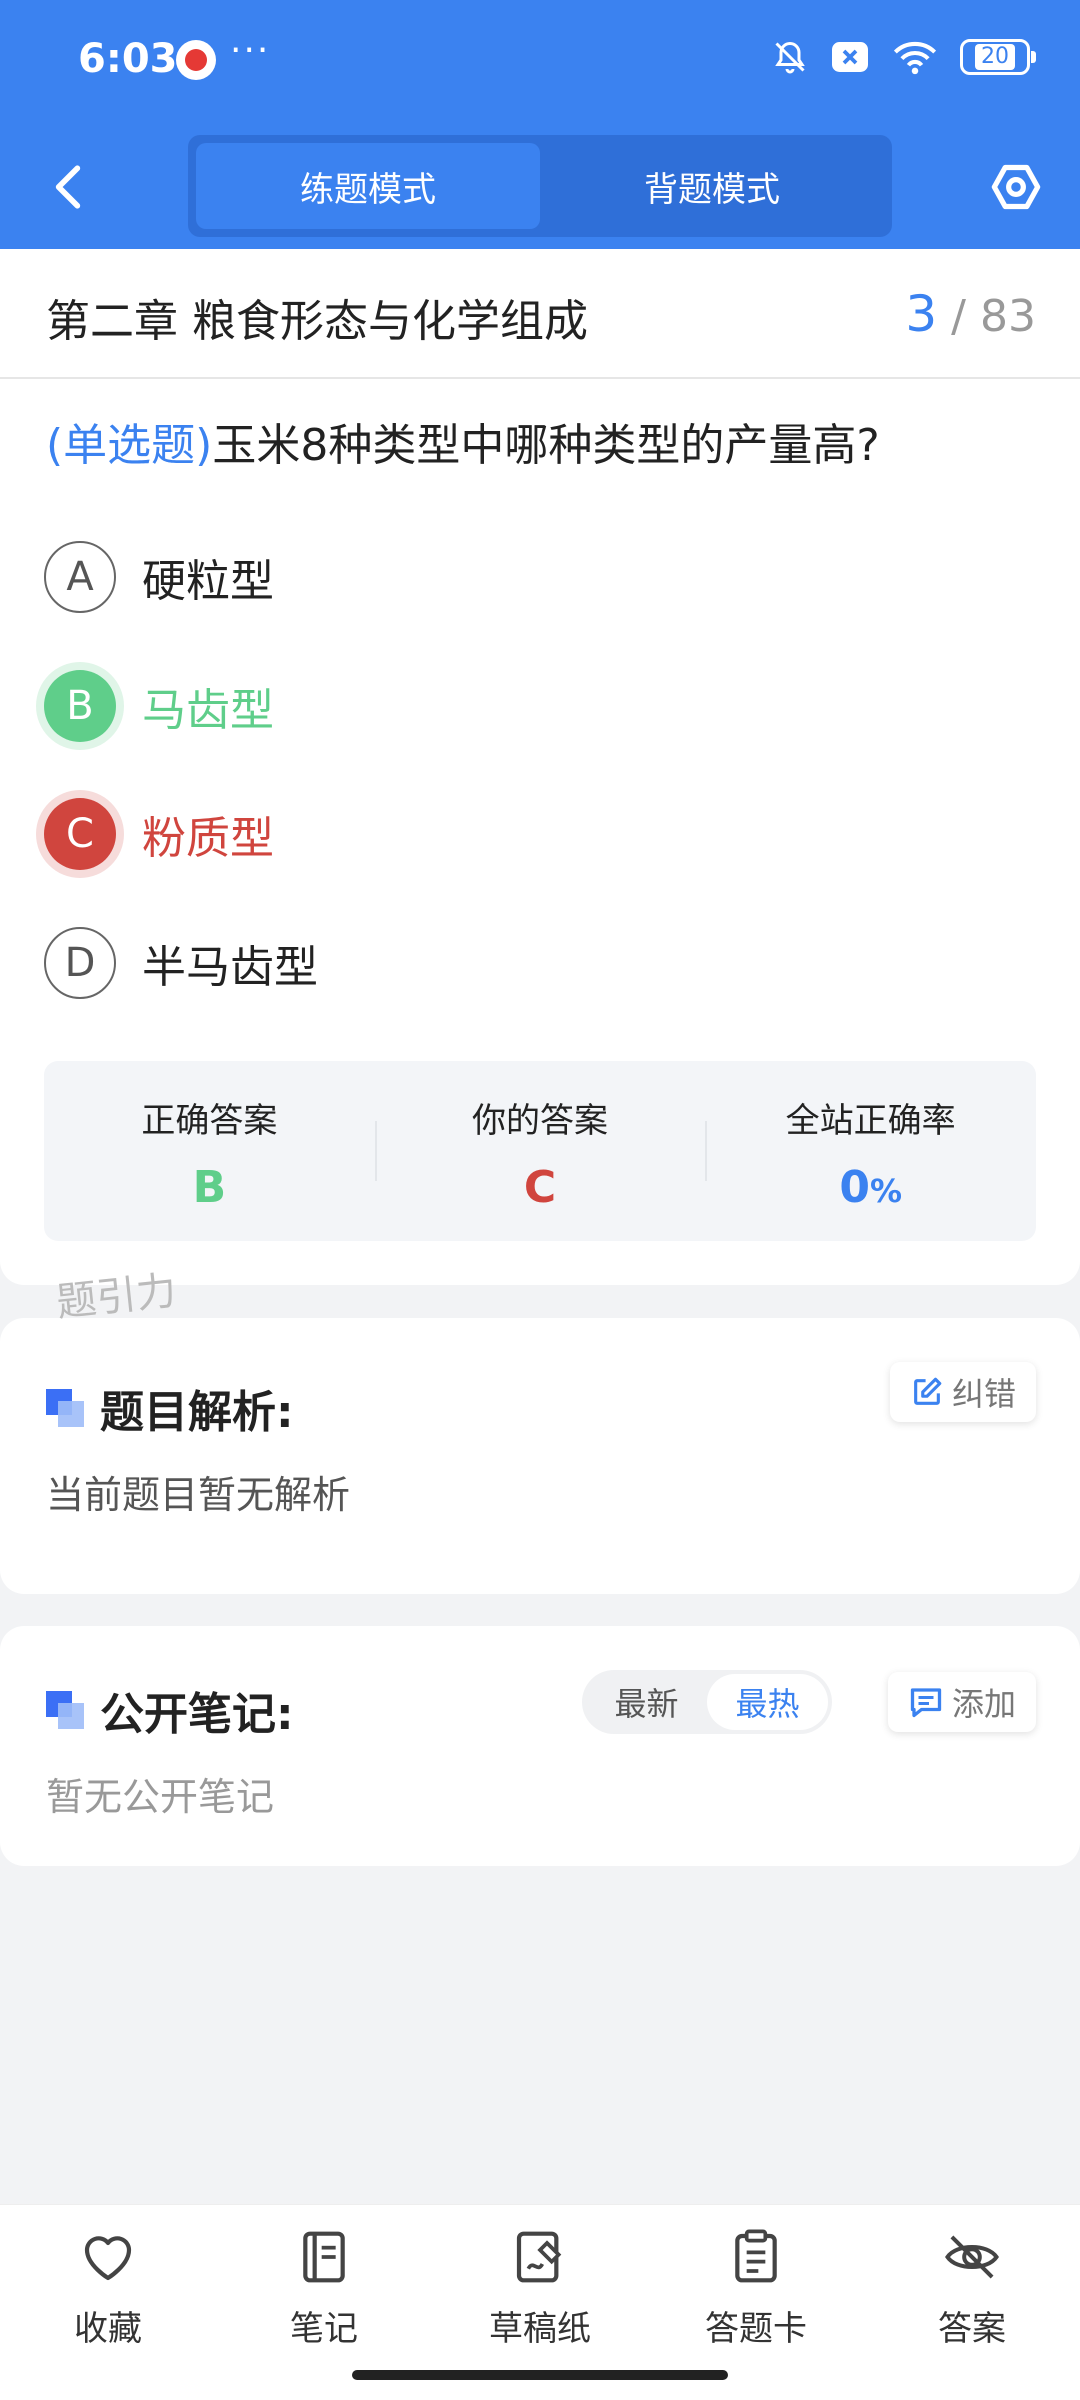 This screenshot has width=1080, height=2400. Describe the element at coordinates (540, 1456) in the screenshot. I see `analysis-card: 题目解析: 纠错 当前题目暂无解析` at that location.